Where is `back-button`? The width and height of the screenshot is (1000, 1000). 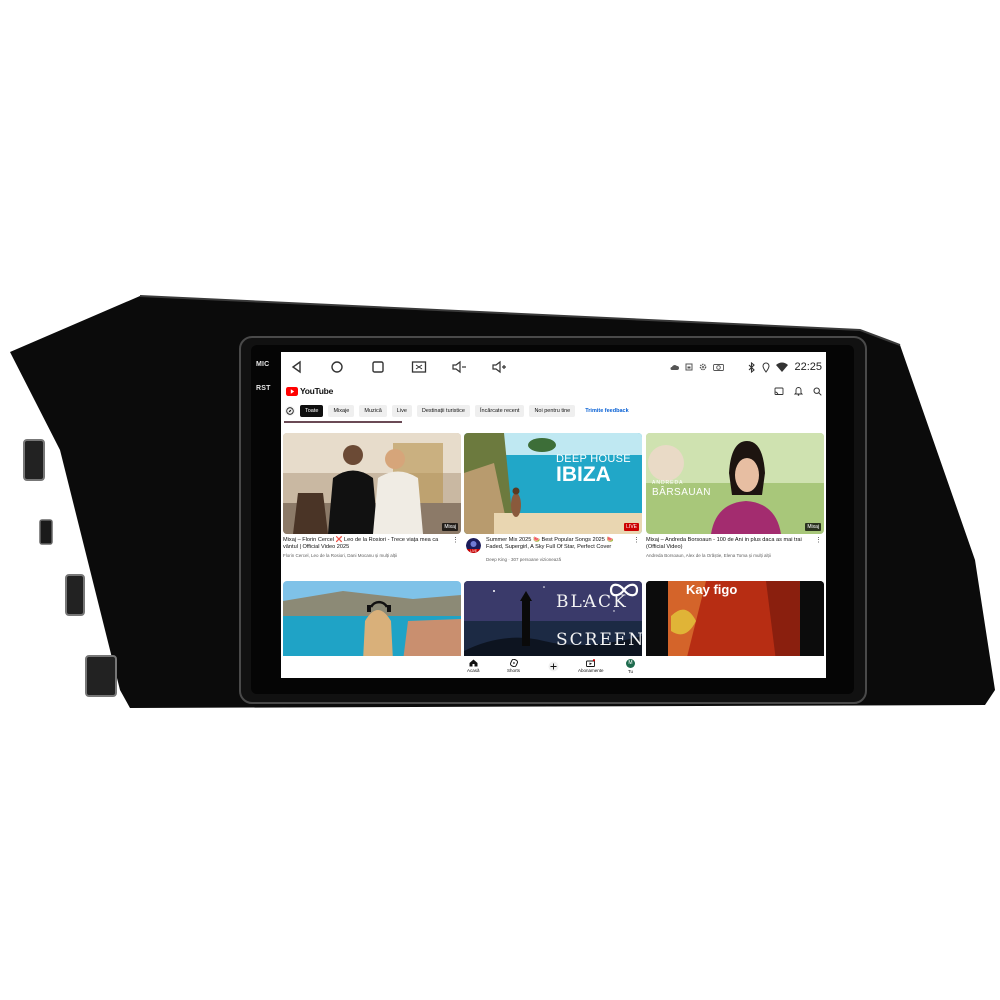
back-button is located at coordinates (297, 367).